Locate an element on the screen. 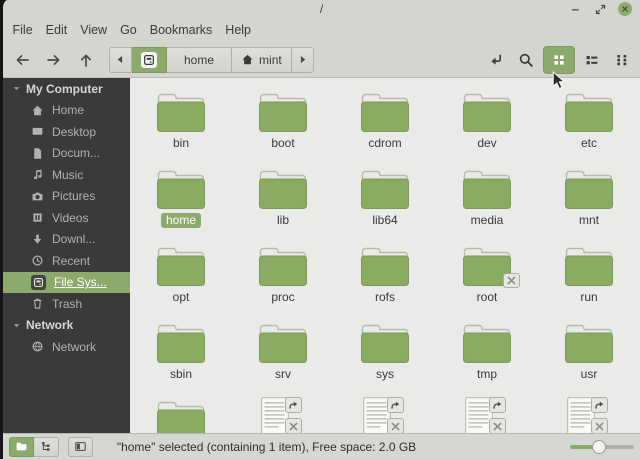  titlebar: / is located at coordinates (321, 9).